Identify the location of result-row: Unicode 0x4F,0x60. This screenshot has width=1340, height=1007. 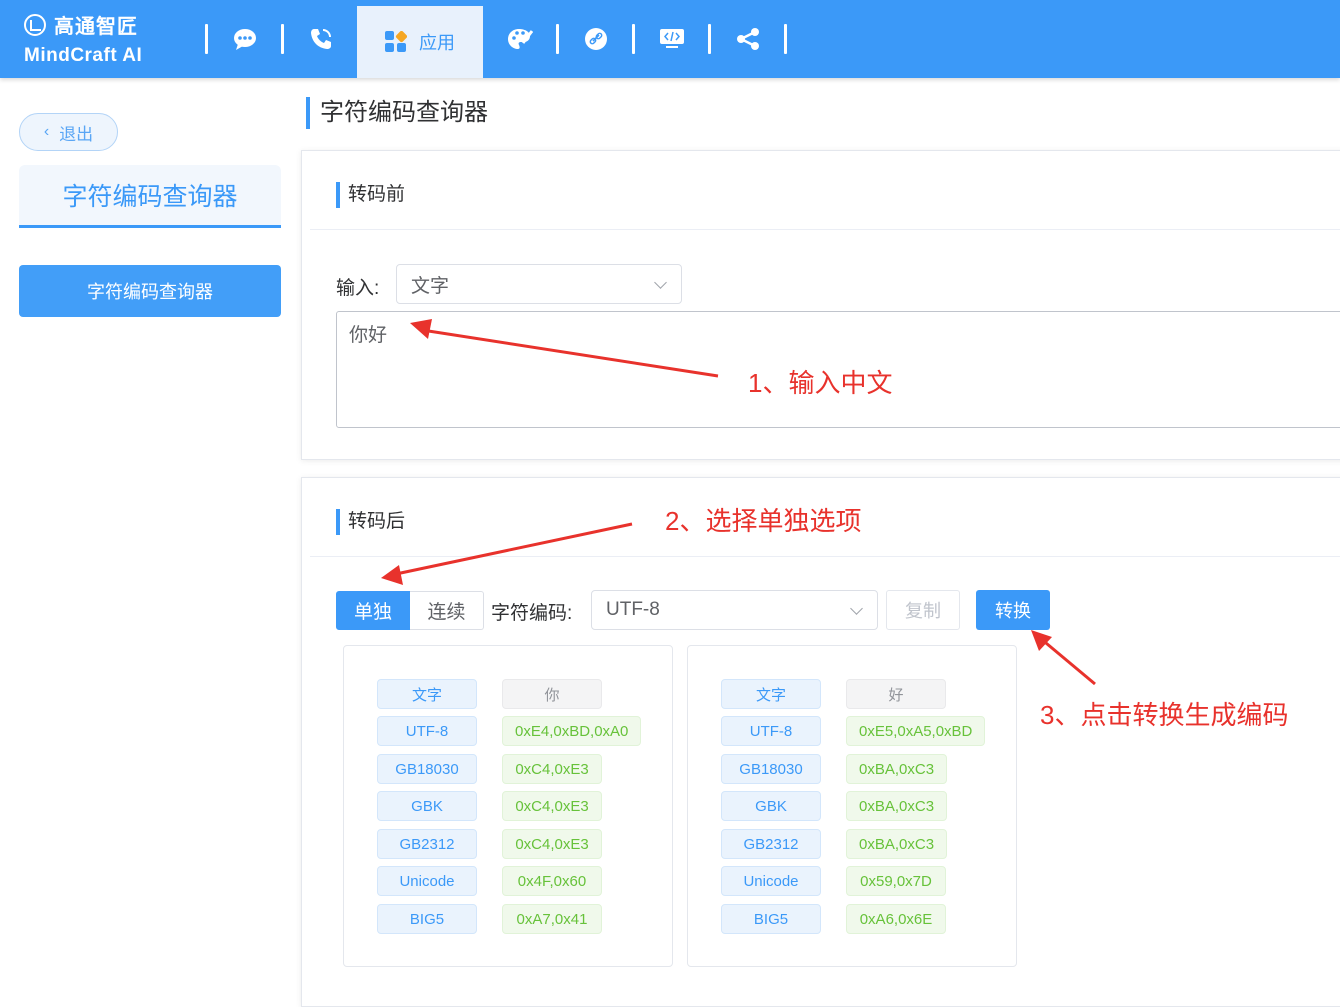
(489, 881).